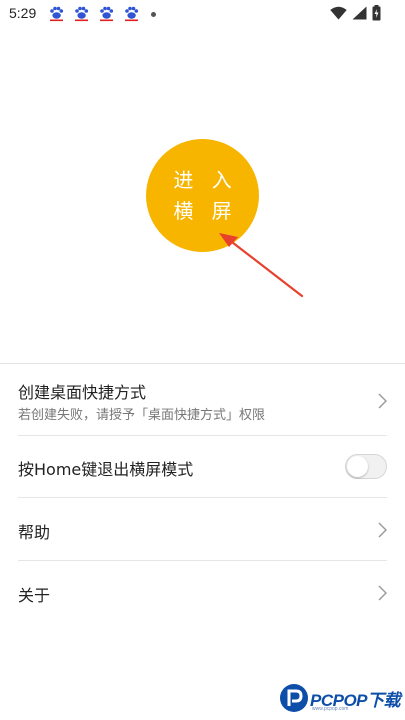 The image size is (405, 720). Describe the element at coordinates (142, 415) in the screenshot. I see `create-shortcut-subtitle: 若创建失败，请授予「桌面快捷方式」权限` at that location.